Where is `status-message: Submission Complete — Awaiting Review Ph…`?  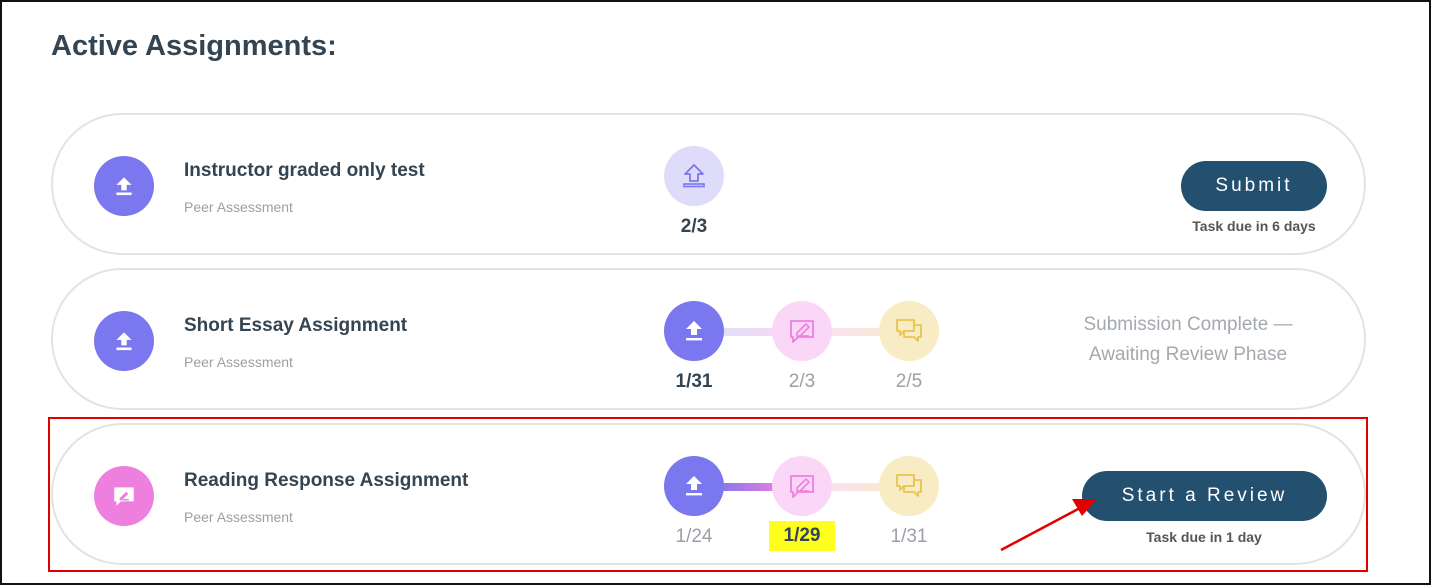 status-message: Submission Complete — Awaiting Review Ph… is located at coordinates (1188, 340).